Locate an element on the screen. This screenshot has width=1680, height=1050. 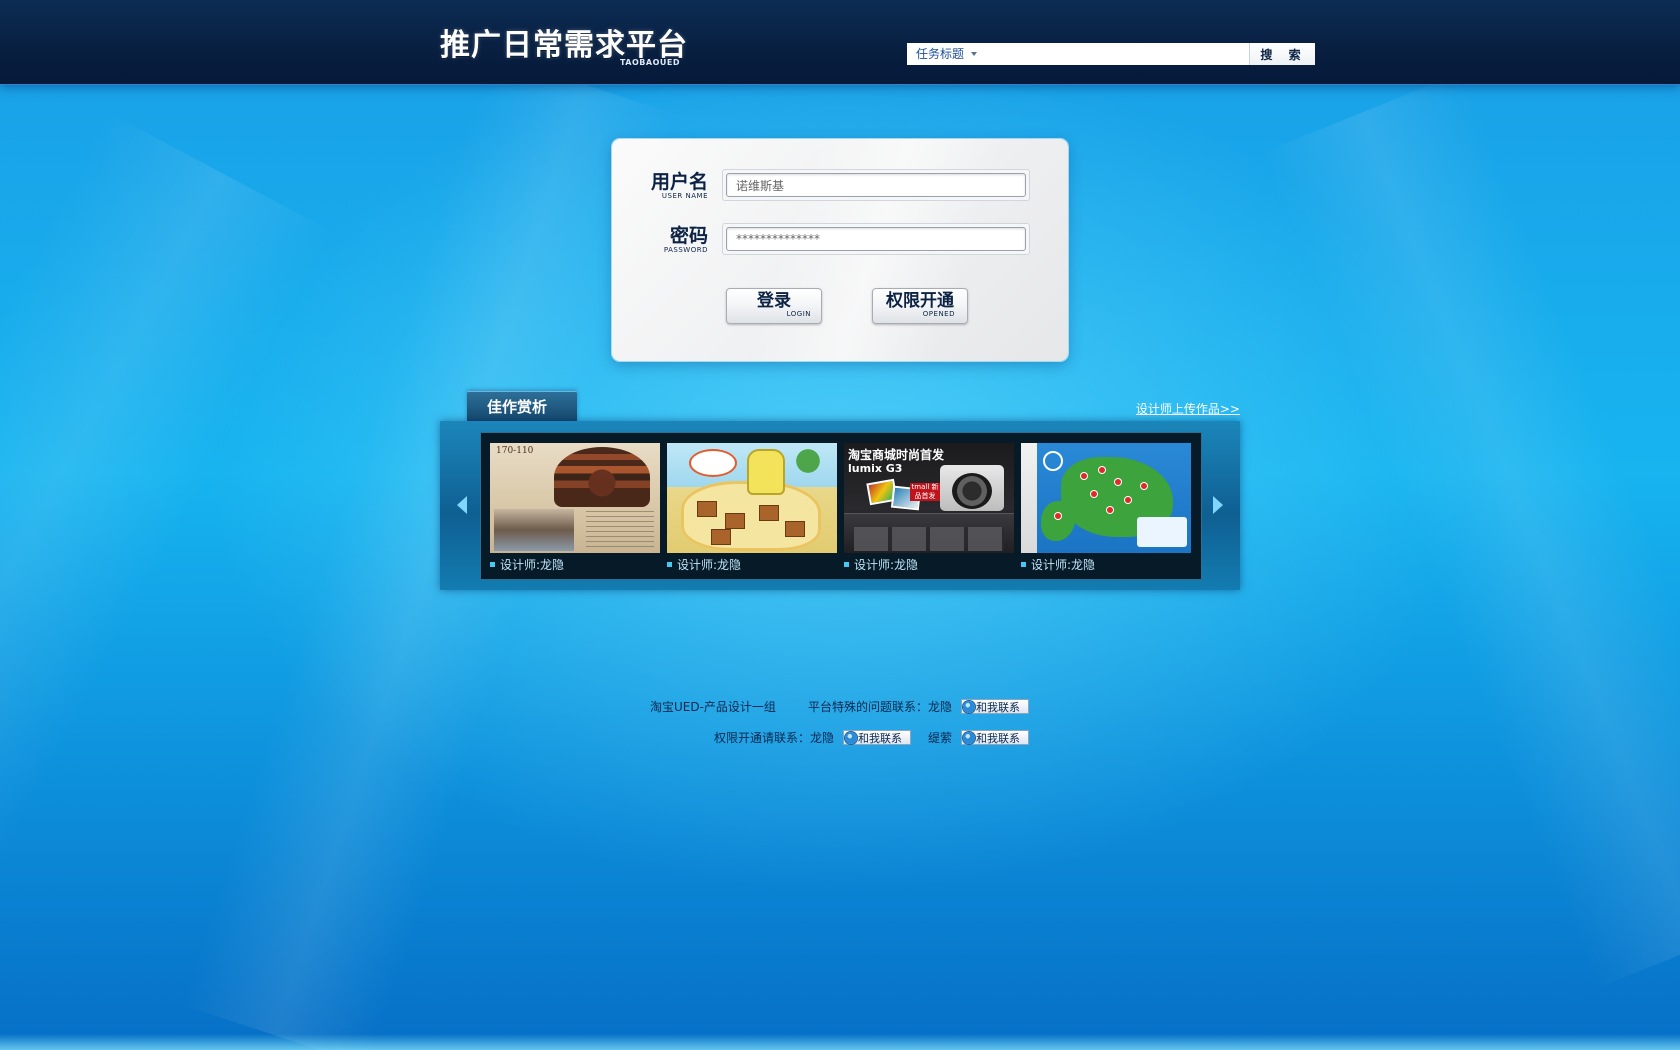
password-field-frame is located at coordinates (876, 239).